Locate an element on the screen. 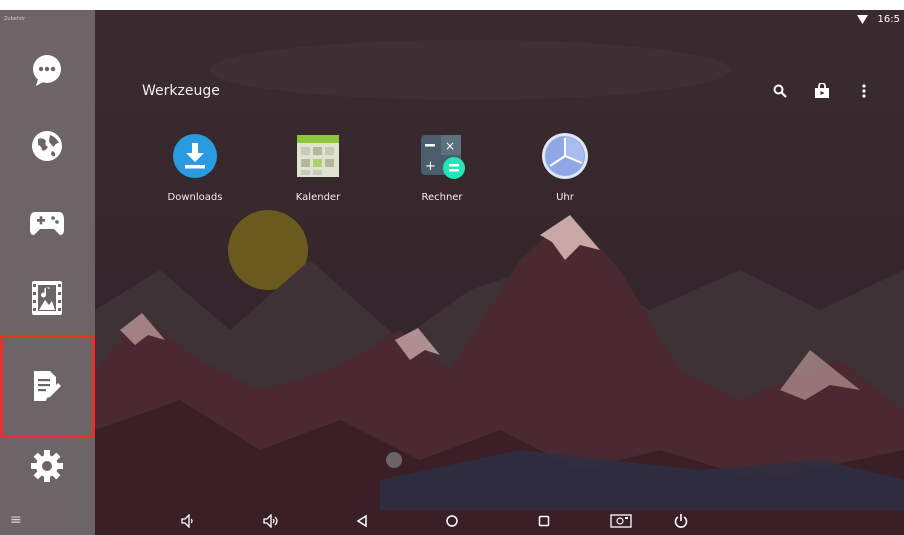 This screenshot has height=535, width=904. sidebar-item-games is located at coordinates (47, 222).